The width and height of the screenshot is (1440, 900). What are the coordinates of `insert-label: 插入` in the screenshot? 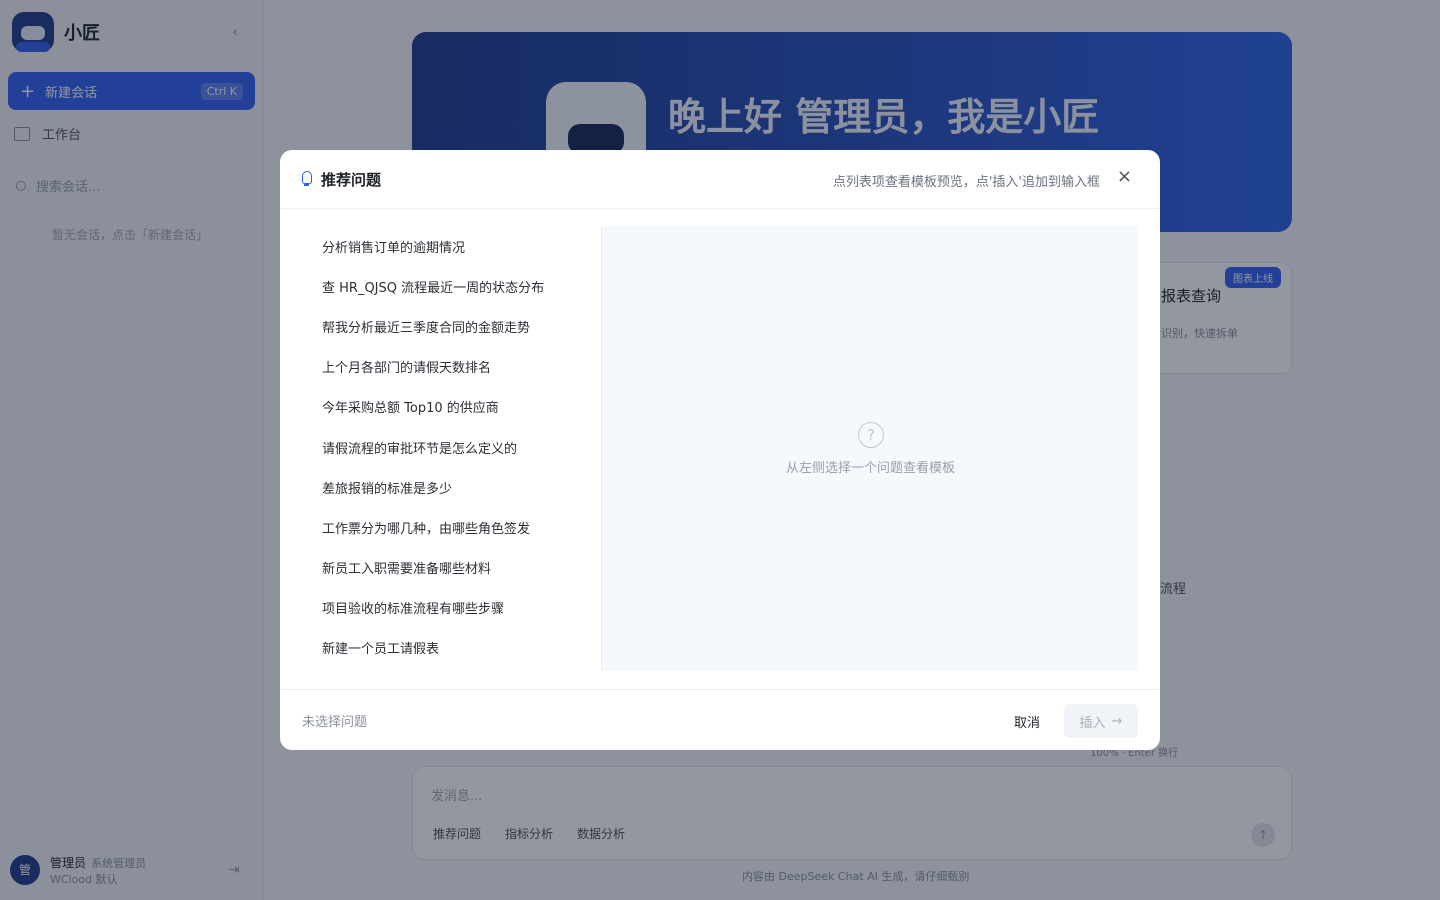 It's located at (1092, 723).